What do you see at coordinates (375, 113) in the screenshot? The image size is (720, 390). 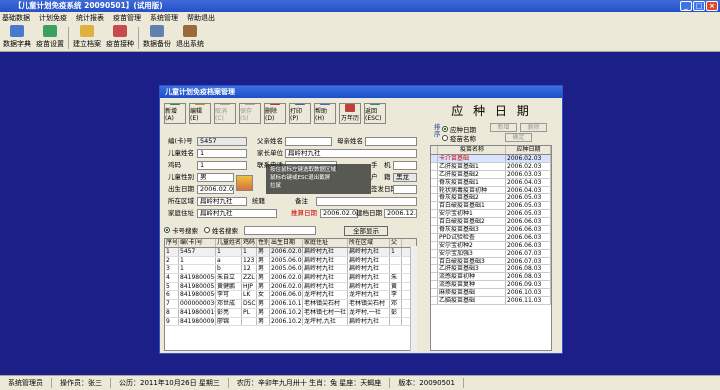 I see `return-button: 返回(ESC)` at bounding box center [375, 113].